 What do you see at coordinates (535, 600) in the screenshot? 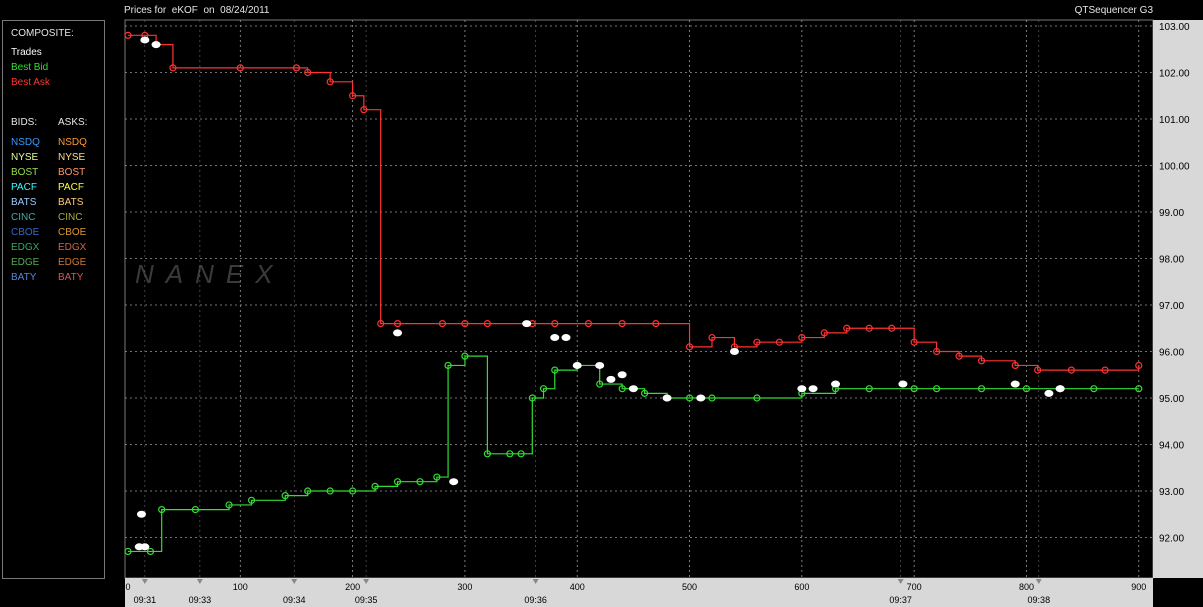
I see `time-tick-label: 09:36` at bounding box center [535, 600].